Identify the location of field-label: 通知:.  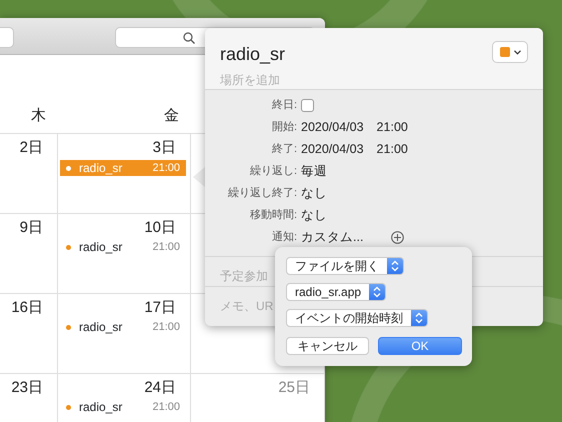
(284, 237).